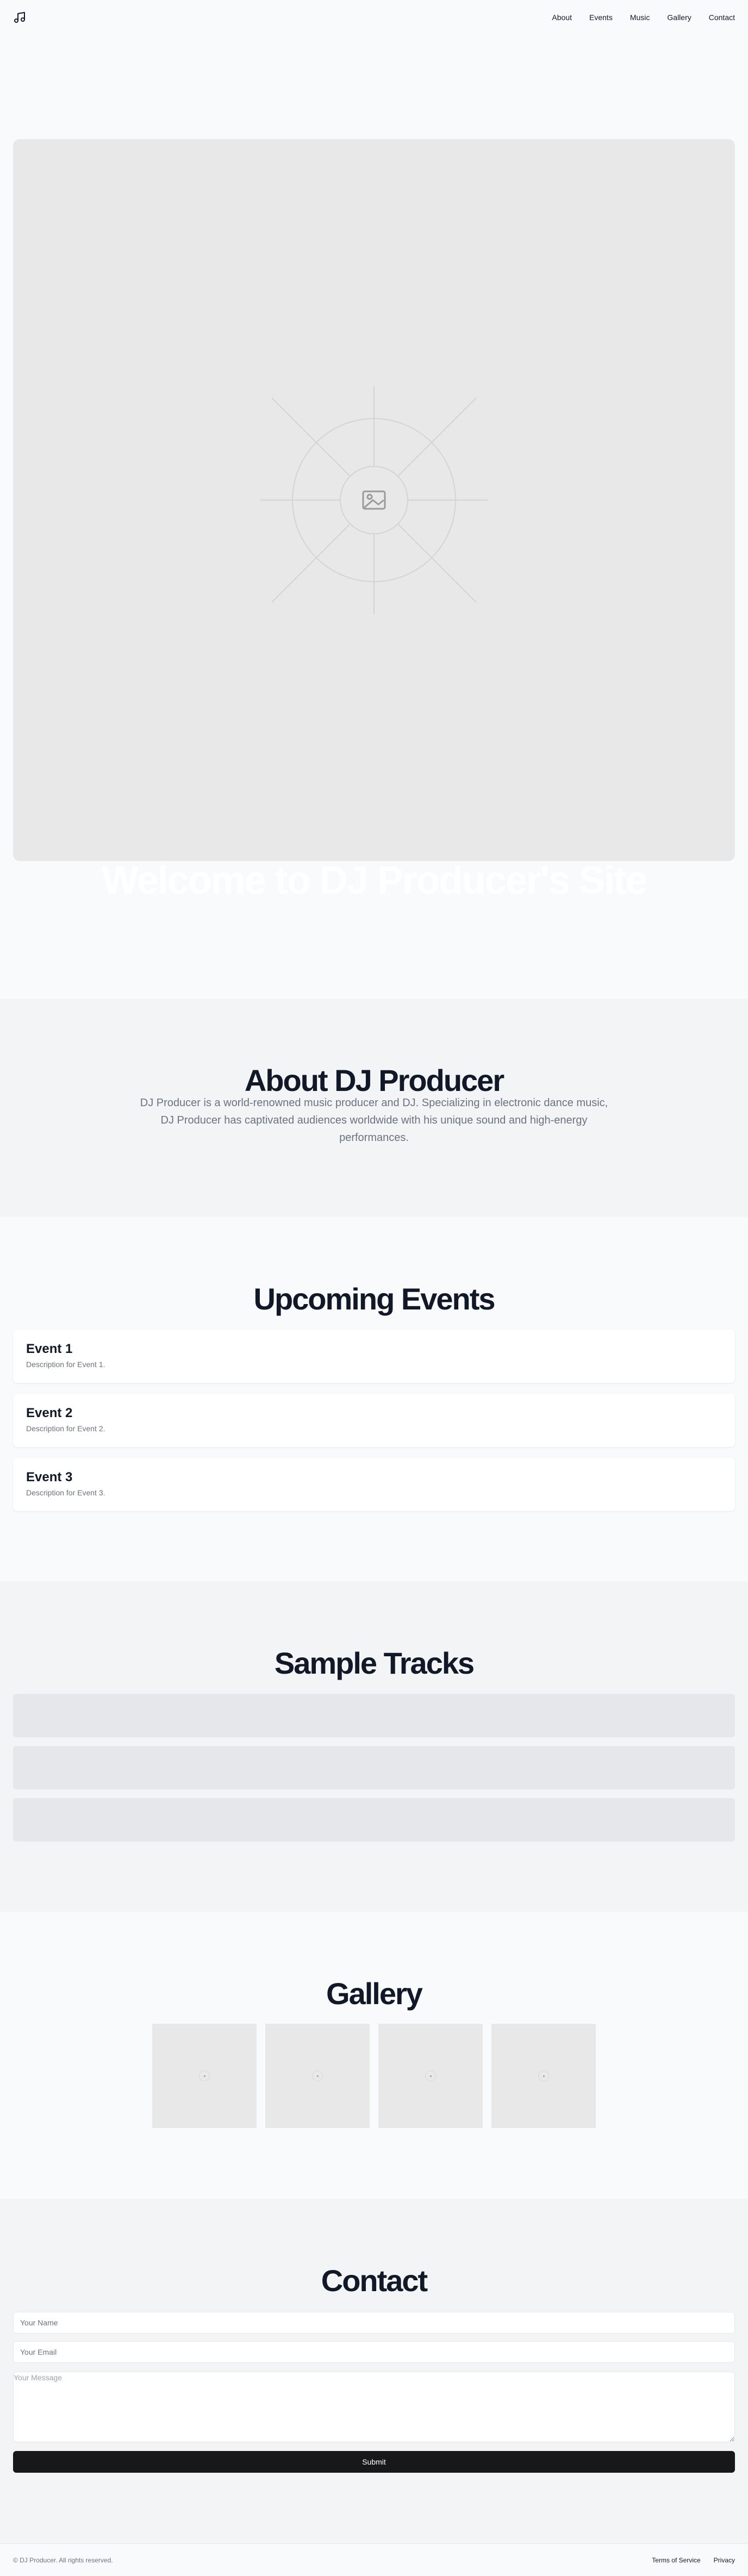 The image size is (748, 2576). What do you see at coordinates (63, 2560) in the screenshot?
I see `copyright-text: © DJ Producer. All rights reserved.` at bounding box center [63, 2560].